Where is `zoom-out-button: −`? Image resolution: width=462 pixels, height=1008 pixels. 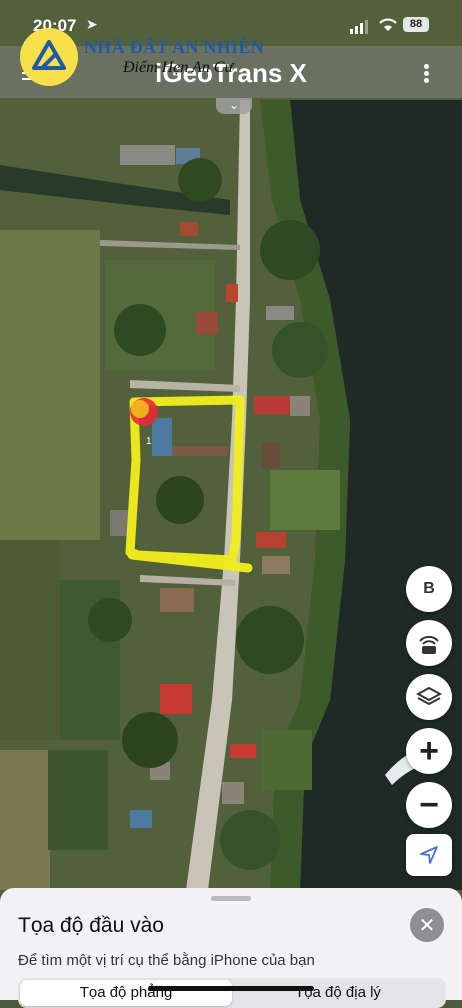 zoom-out-button: − is located at coordinates (429, 805).